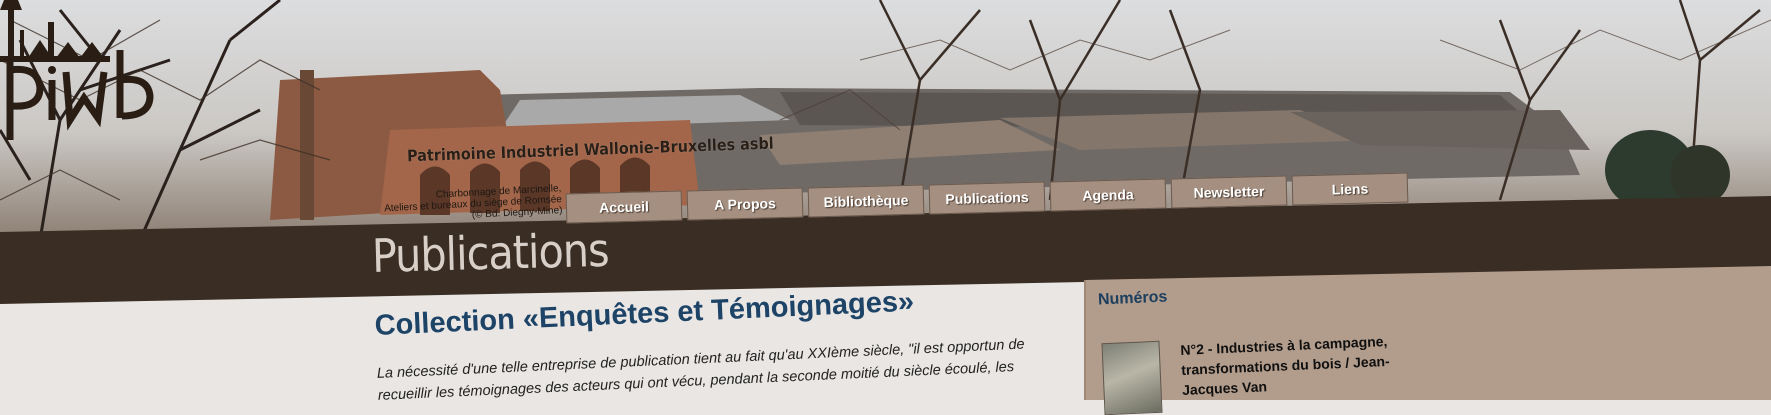 This screenshot has height=415, width=1771. What do you see at coordinates (866, 201) in the screenshot?
I see `nav-item-bibliotheque: Bibliothèque` at bounding box center [866, 201].